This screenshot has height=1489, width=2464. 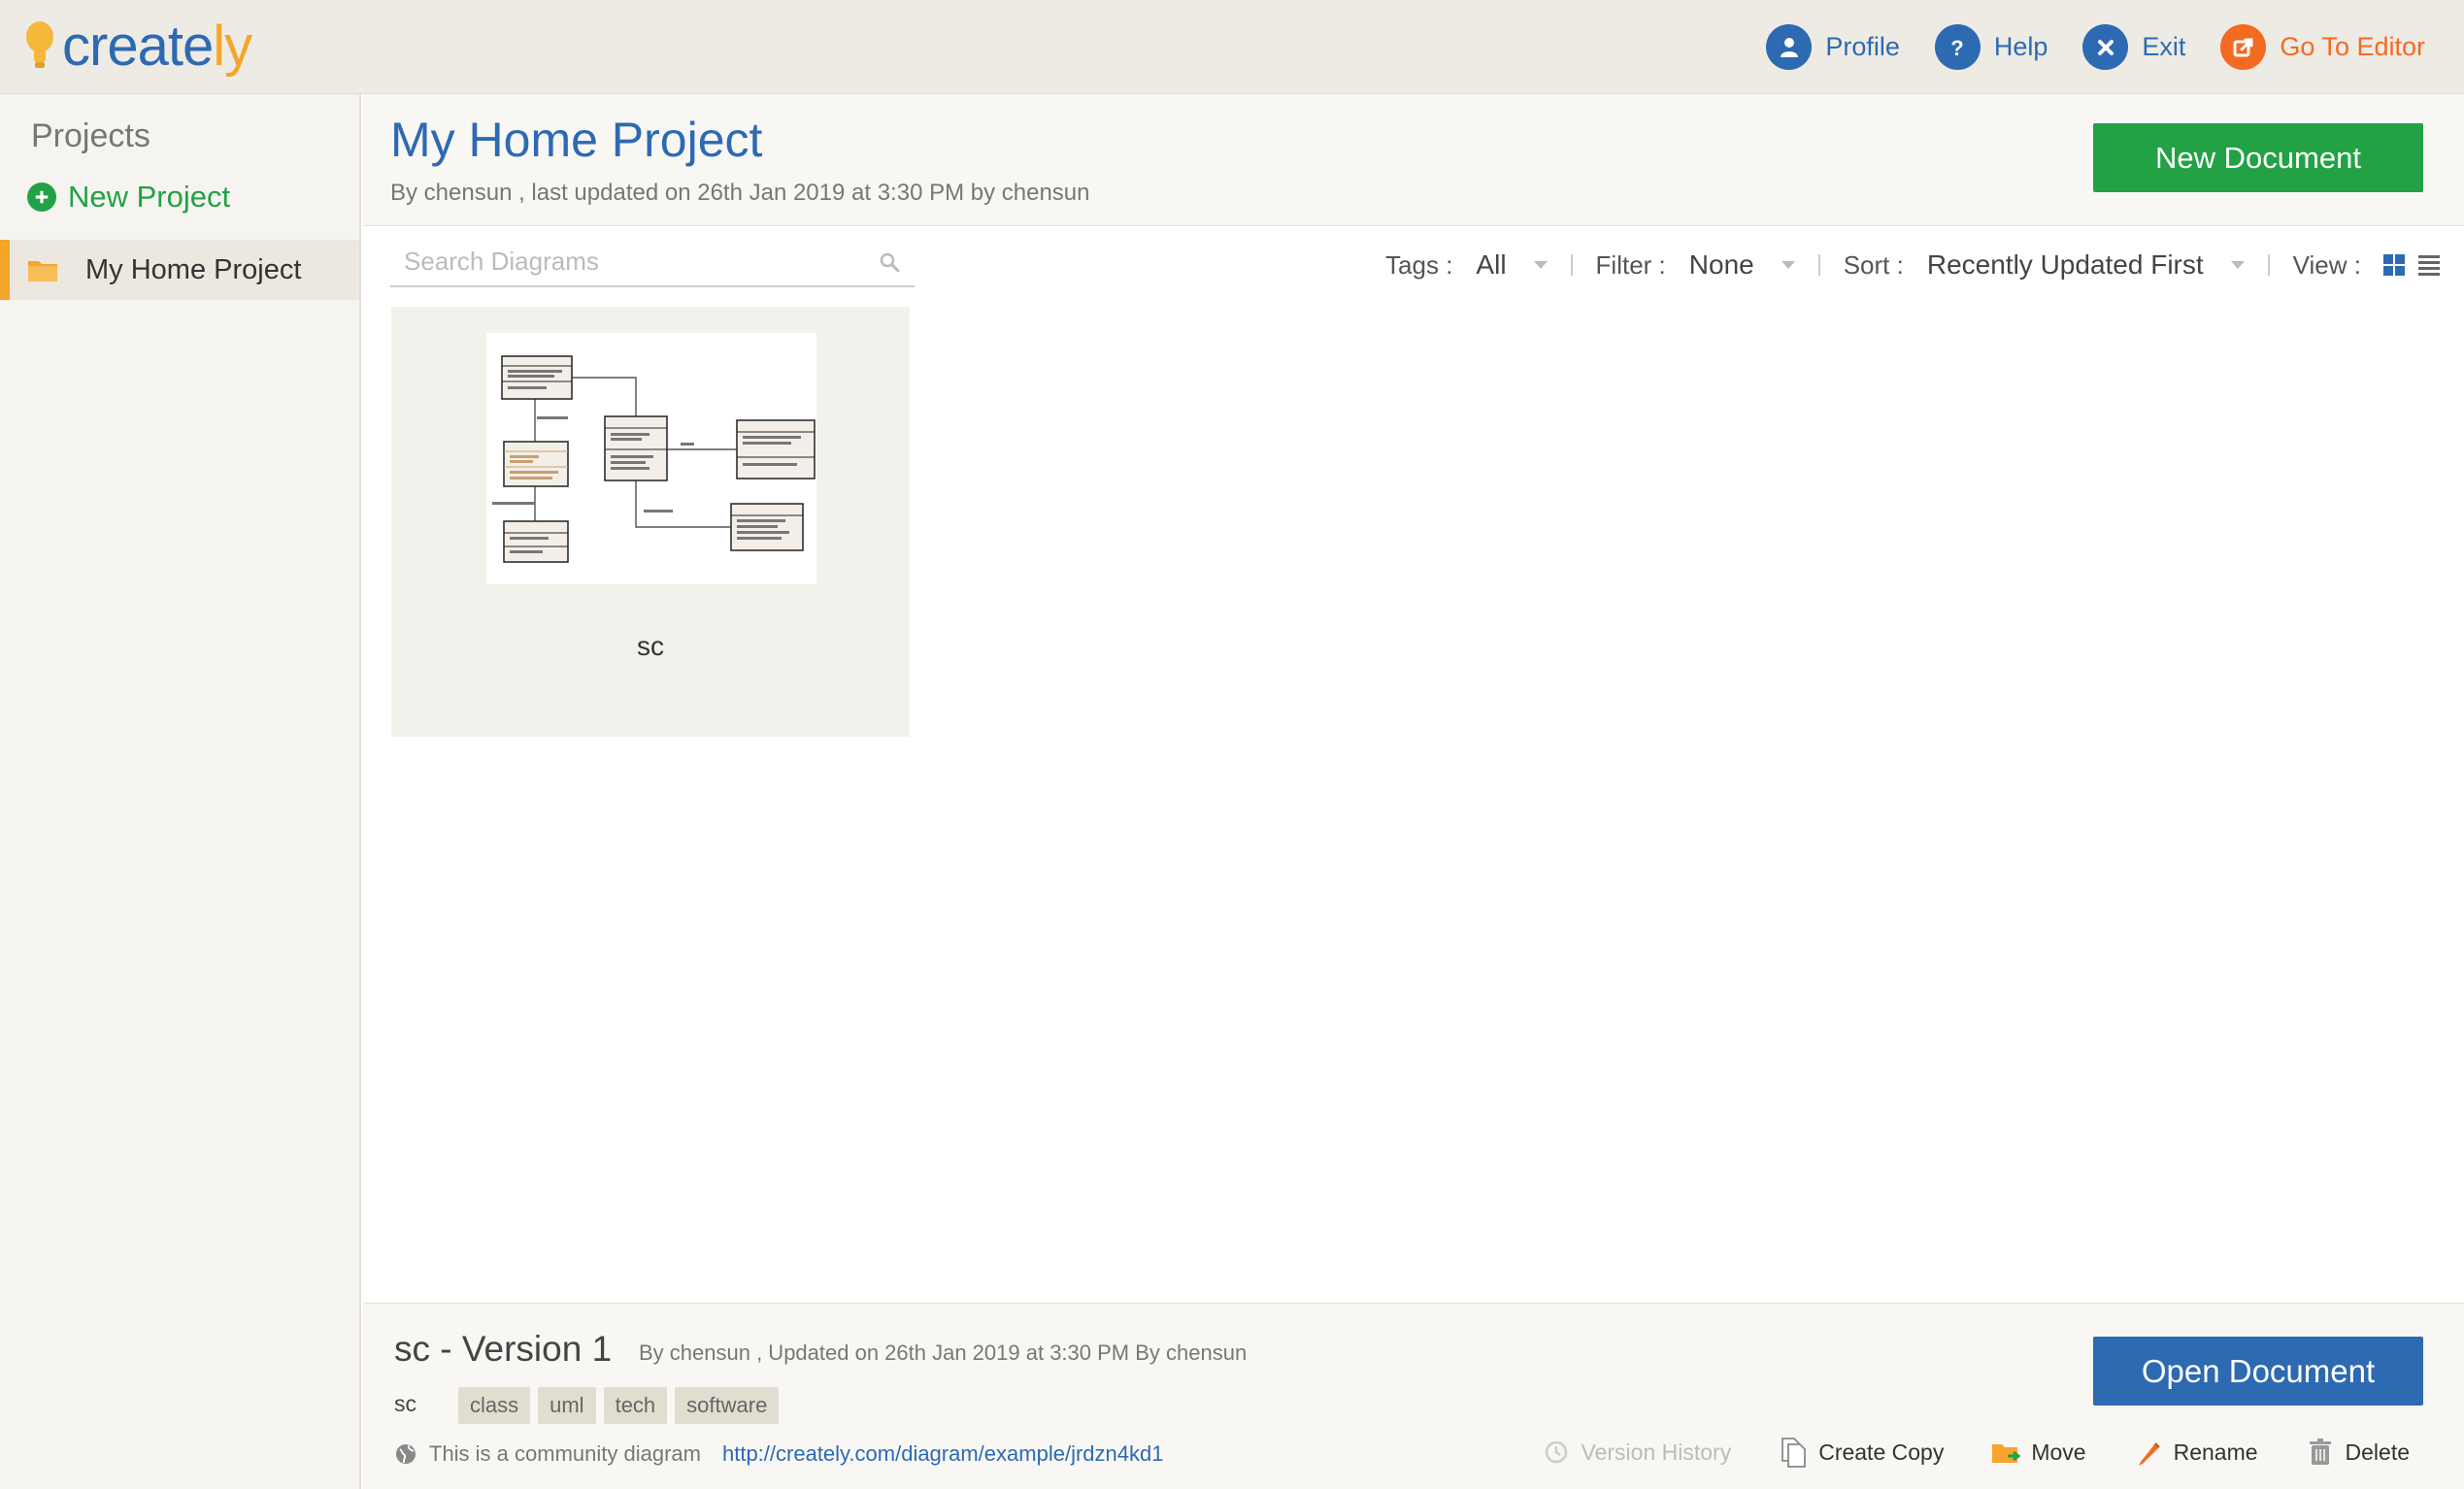 I want to click on page-title: My Home Project, so click(x=576, y=140).